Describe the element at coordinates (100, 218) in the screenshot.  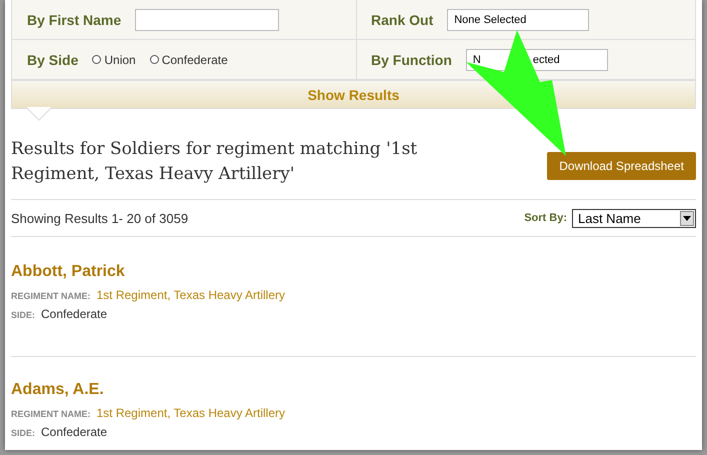
I see `results-count: Showing Results 1- 20 of 3059` at that location.